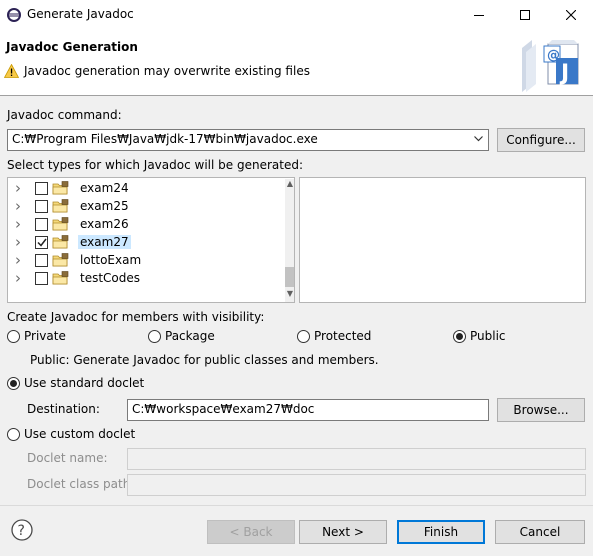 This screenshot has width=593, height=556. What do you see at coordinates (110, 278) in the screenshot?
I see `tree-item-label: testCodes` at bounding box center [110, 278].